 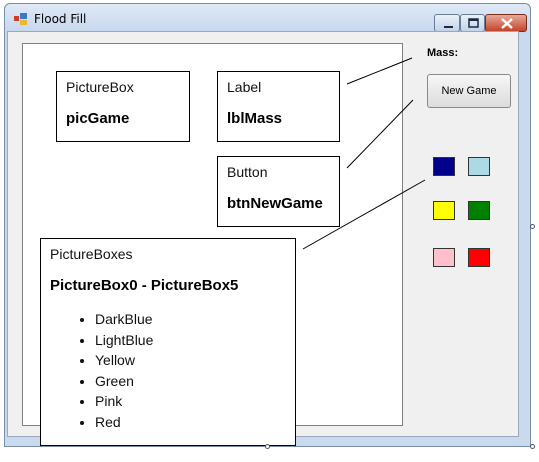 What do you see at coordinates (275, 203) in the screenshot?
I see `annotation-button-name: btnNewGame` at bounding box center [275, 203].